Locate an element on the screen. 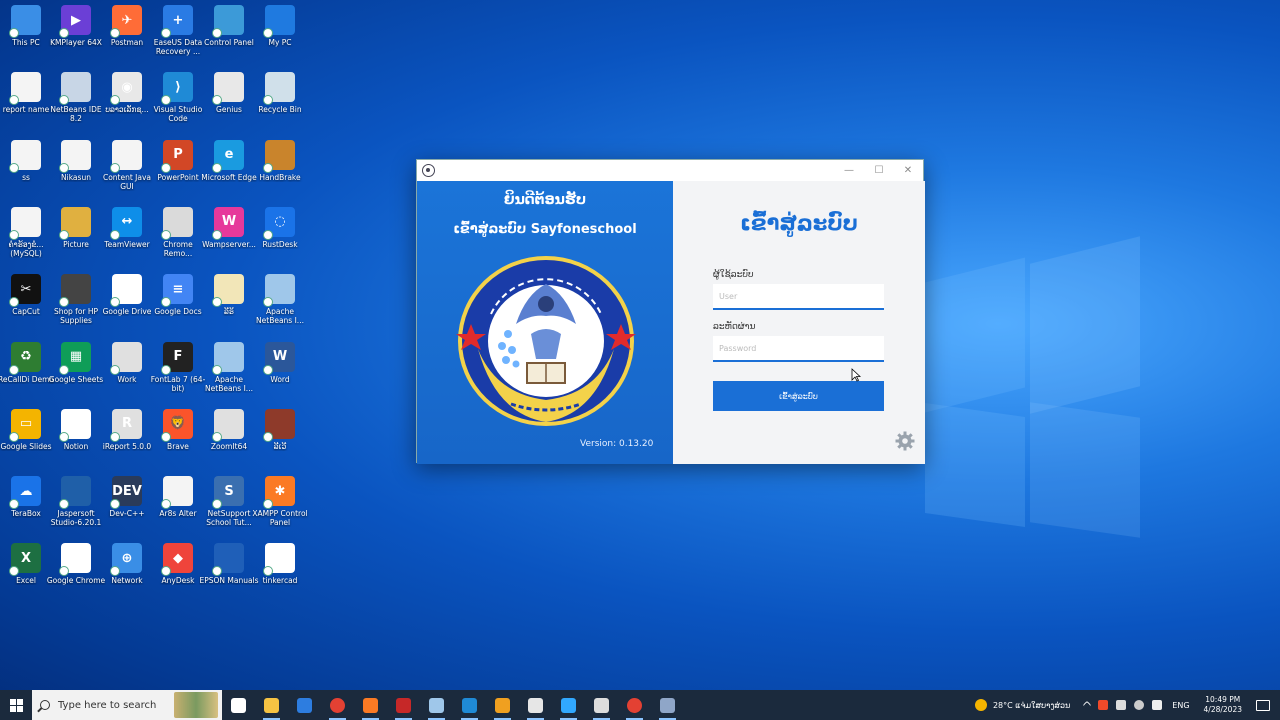 Image resolution: width=1280 pixels, height=720 pixels. desktop-icon: ⟩ Visual Studio Code is located at coordinates (178, 104).